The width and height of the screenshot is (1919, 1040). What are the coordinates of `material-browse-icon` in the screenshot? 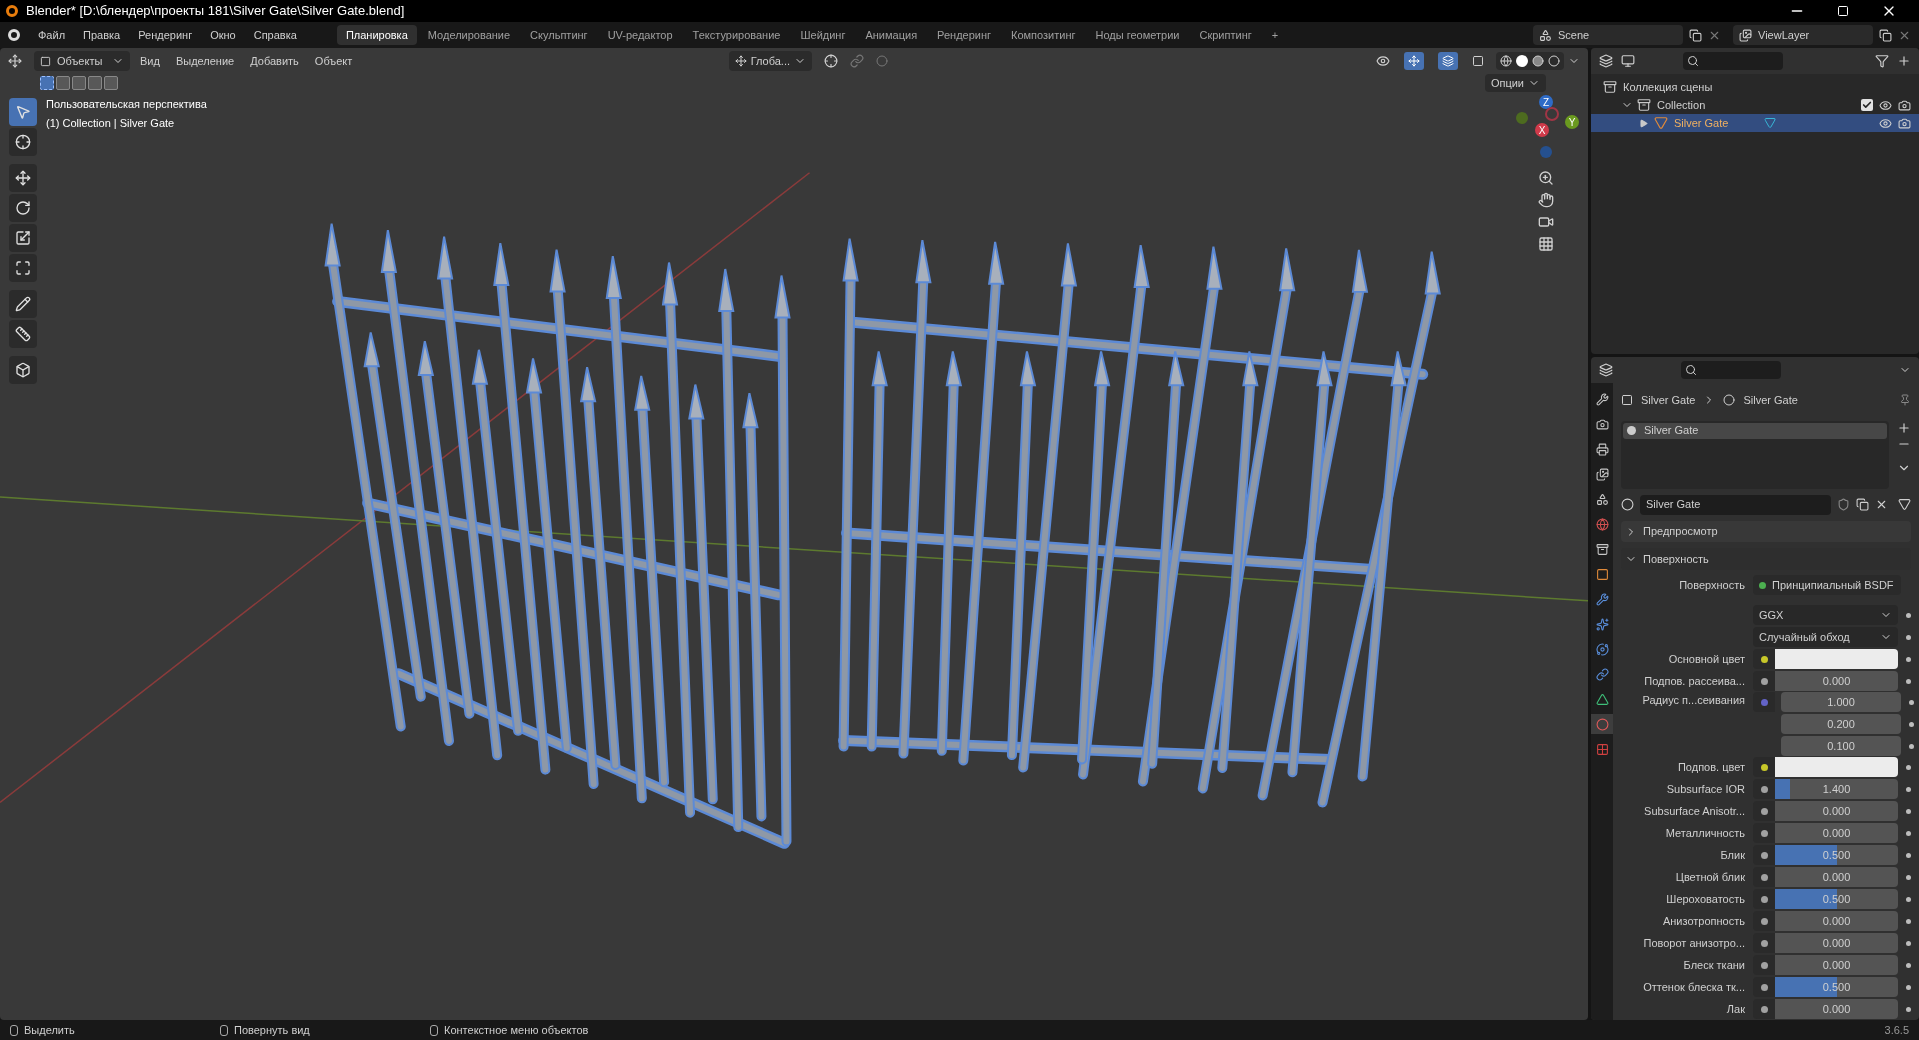 It's located at (1627, 505).